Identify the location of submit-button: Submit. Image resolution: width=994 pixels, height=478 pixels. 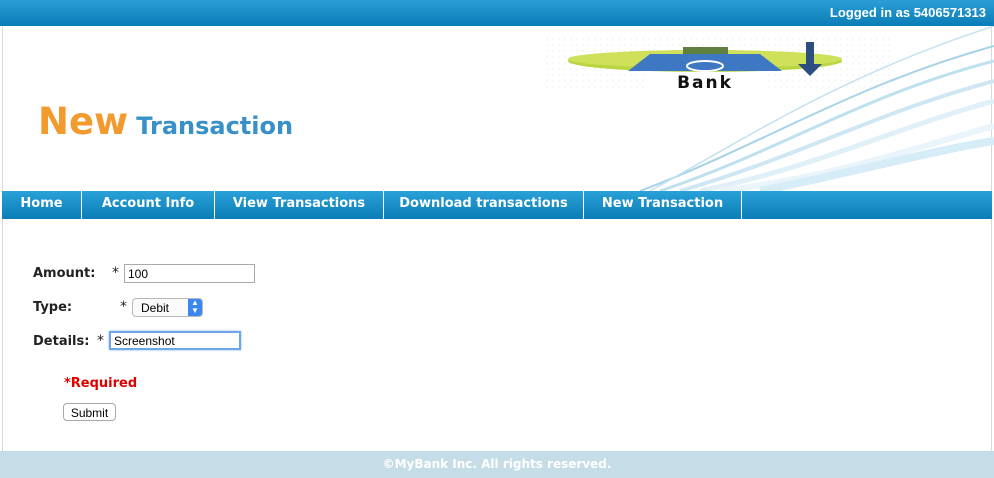
(89, 412).